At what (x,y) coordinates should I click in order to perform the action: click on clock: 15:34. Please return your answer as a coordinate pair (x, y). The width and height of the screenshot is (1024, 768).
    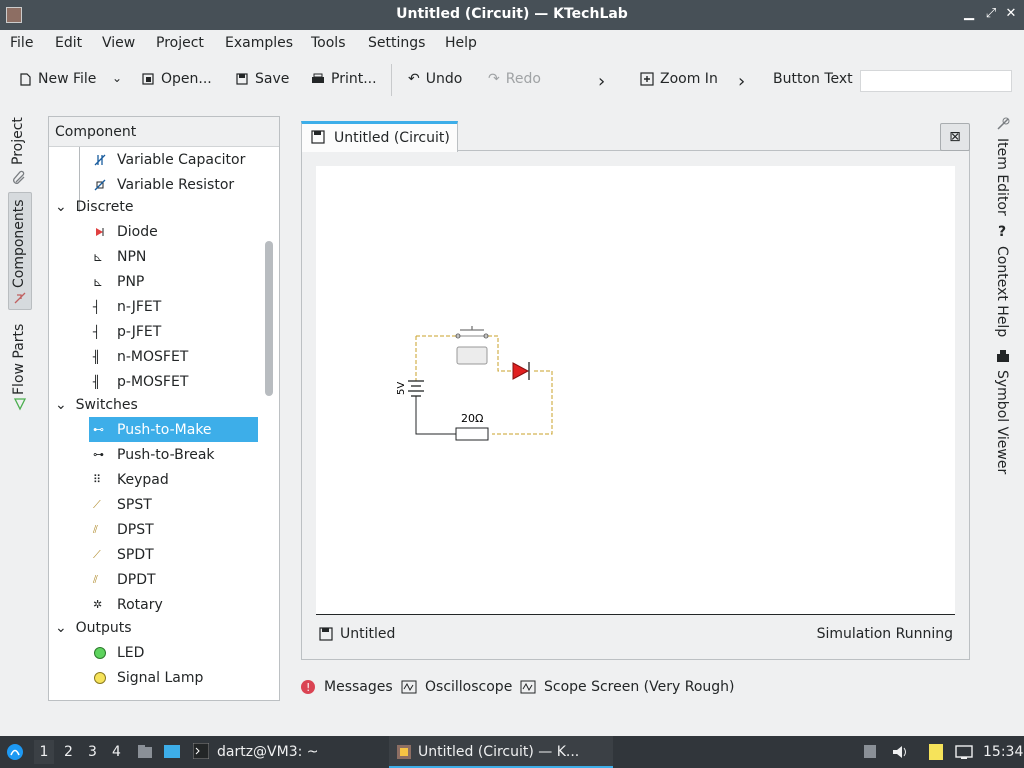
    Looking at the image, I should click on (1003, 752).